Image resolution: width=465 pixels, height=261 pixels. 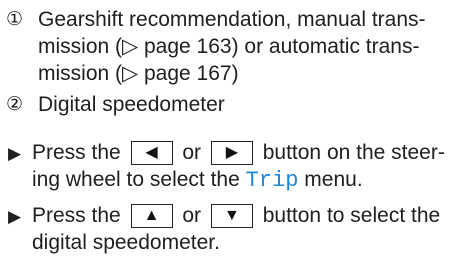 What do you see at coordinates (233, 104) in the screenshot?
I see `legend-item-2: ② Digital speedometer` at bounding box center [233, 104].